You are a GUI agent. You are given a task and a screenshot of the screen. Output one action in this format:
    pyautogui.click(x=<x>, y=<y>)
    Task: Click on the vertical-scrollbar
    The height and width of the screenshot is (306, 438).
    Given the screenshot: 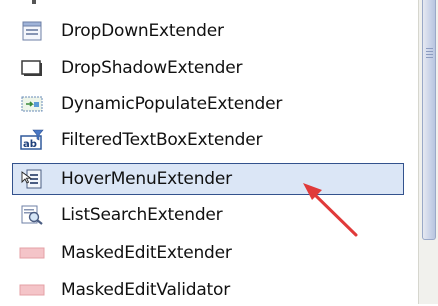 What is the action you would take?
    pyautogui.click(x=428, y=152)
    